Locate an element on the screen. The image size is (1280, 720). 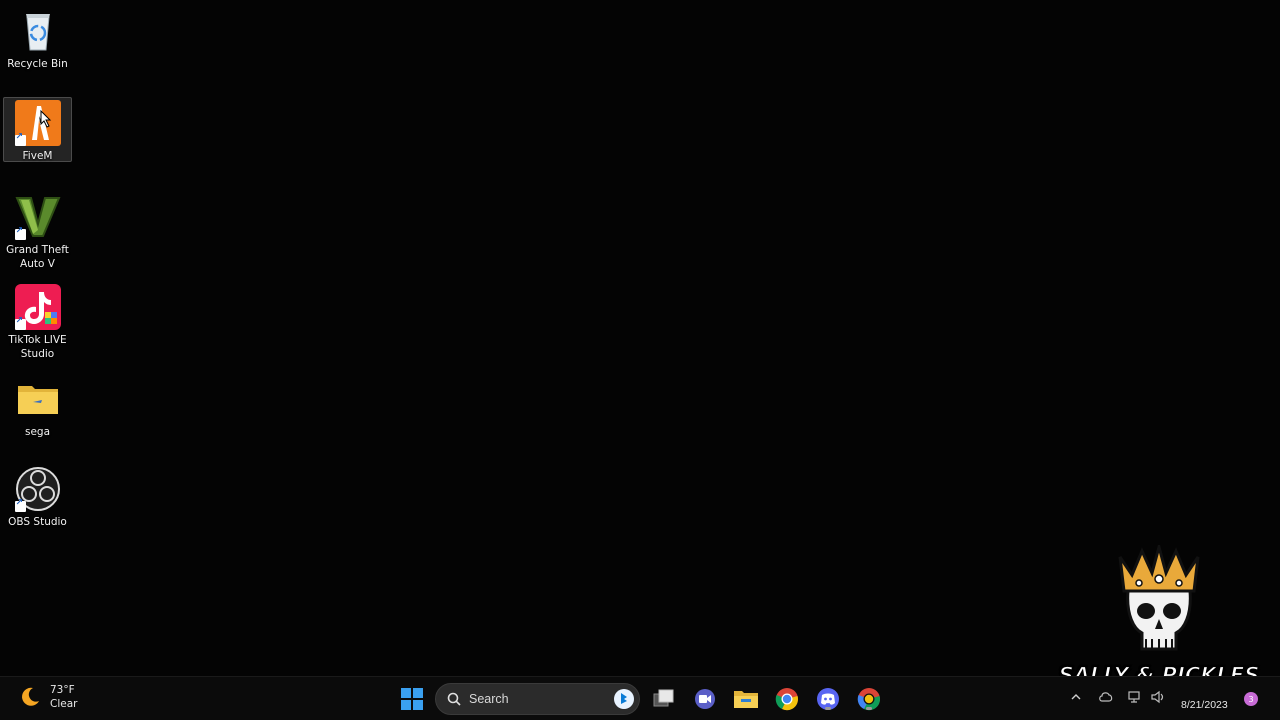
notification-badge-icon: 3 is located at coordinates (1251, 699).